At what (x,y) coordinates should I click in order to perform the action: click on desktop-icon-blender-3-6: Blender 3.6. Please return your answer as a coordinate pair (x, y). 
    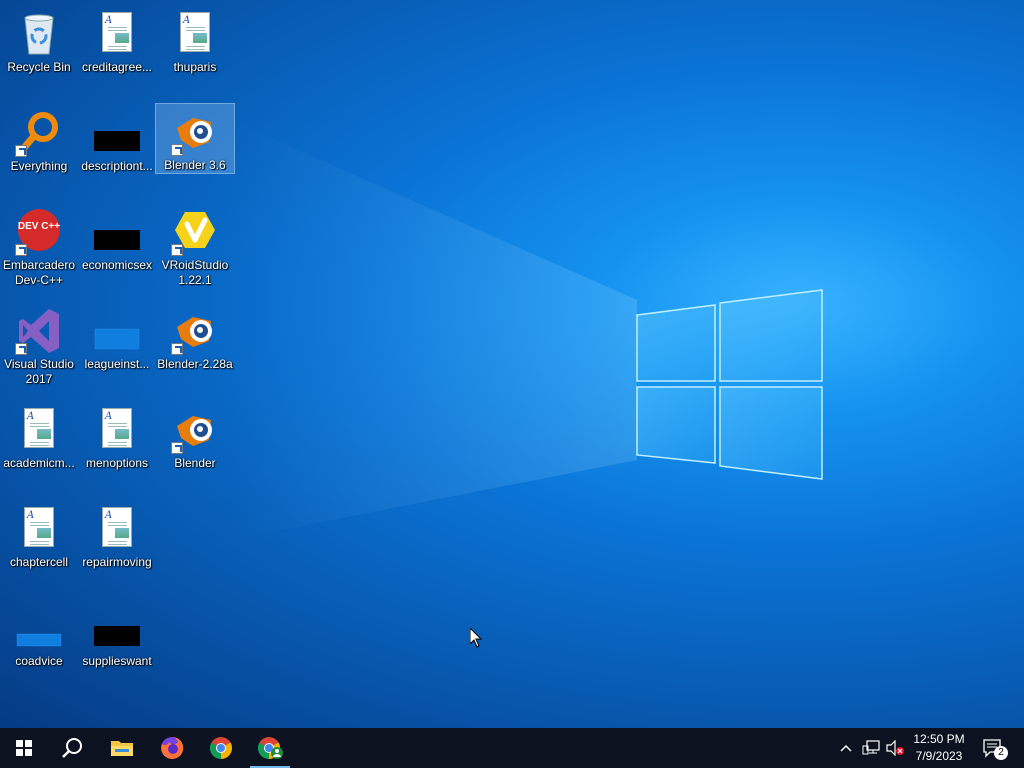
    Looking at the image, I should click on (195, 138).